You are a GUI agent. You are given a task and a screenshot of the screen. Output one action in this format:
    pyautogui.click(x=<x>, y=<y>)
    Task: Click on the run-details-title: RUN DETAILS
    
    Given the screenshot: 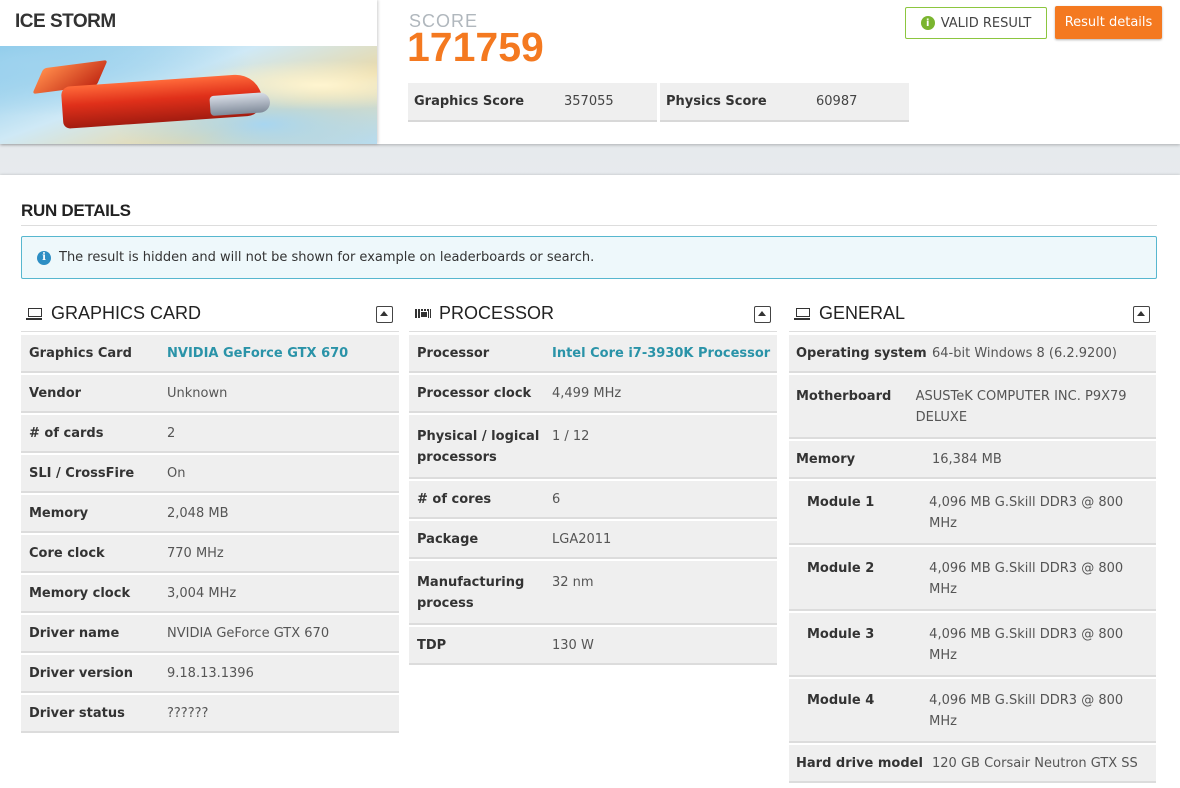 What is the action you would take?
    pyautogui.click(x=76, y=210)
    